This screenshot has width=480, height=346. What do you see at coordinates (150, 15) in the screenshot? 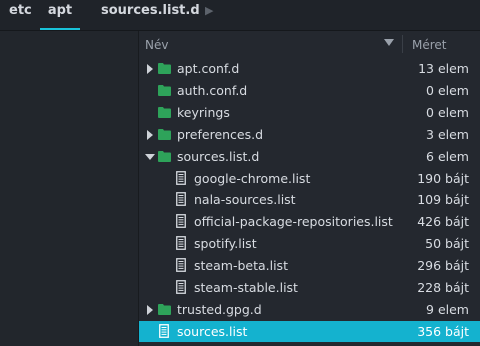
I see `breadcrumb-sources-list-d: sources.list.d` at bounding box center [150, 15].